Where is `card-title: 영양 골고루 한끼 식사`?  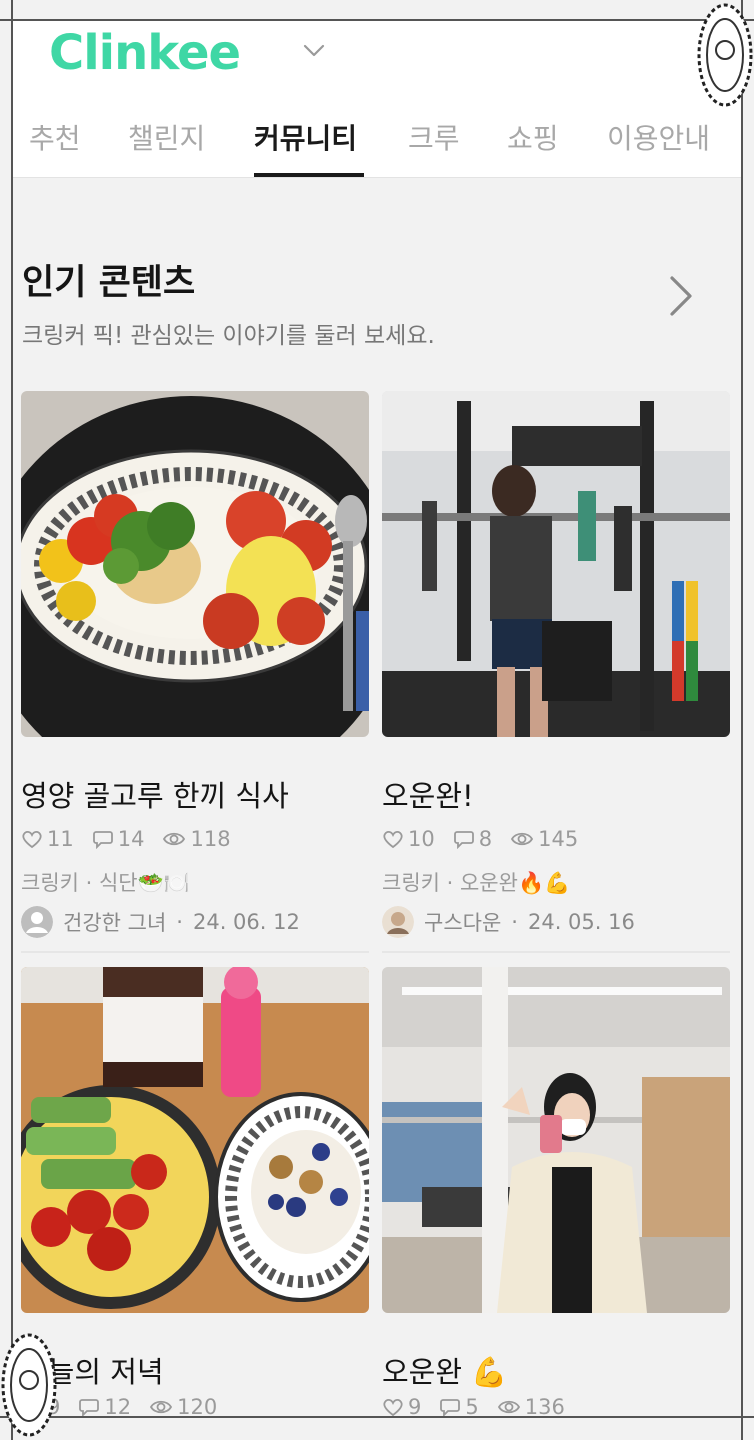
card-title: 영양 골고루 한끼 식사 is located at coordinates (155, 794).